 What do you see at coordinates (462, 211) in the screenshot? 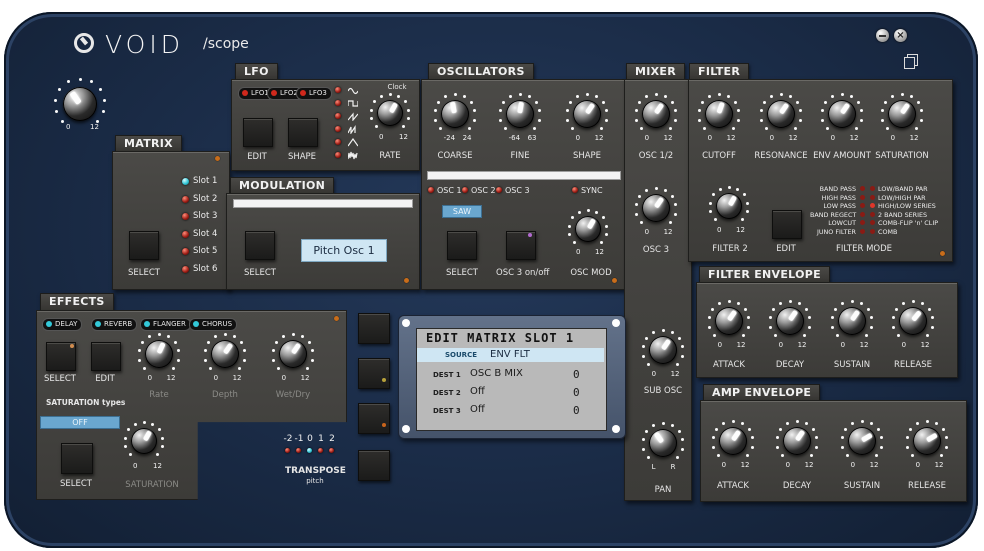
I see `oscillator-wave-display: SAW` at bounding box center [462, 211].